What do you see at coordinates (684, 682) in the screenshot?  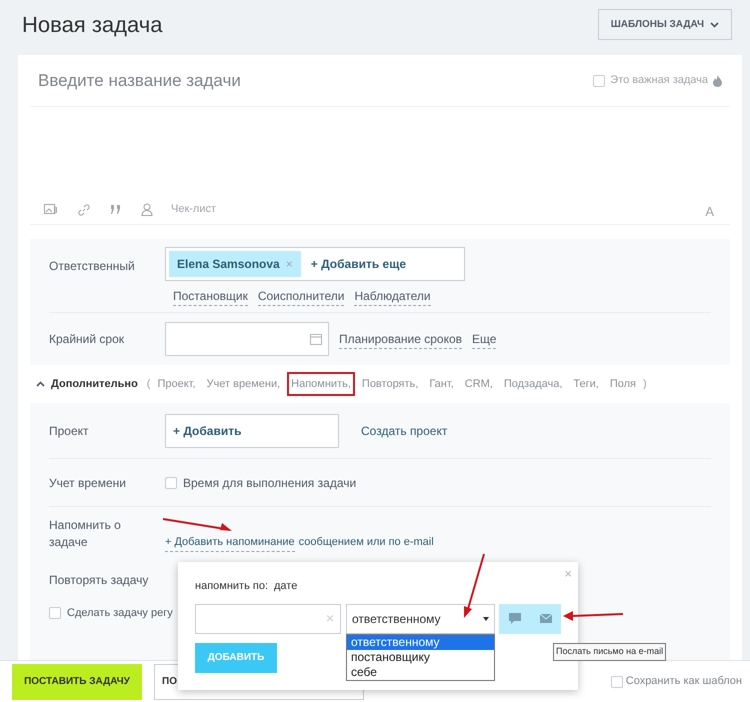 I see `save-template-label: Сохранить как шаблон` at bounding box center [684, 682].